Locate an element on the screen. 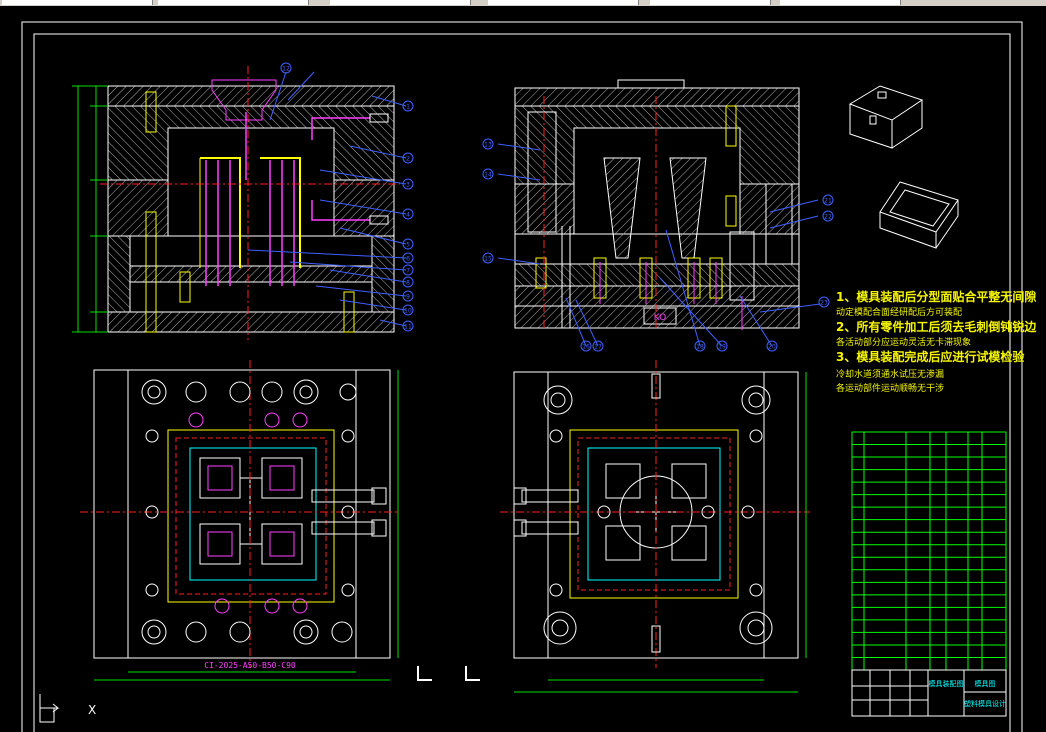 This screenshot has width=1046, height=732. ucs-icon is located at coordinates (49, 708).